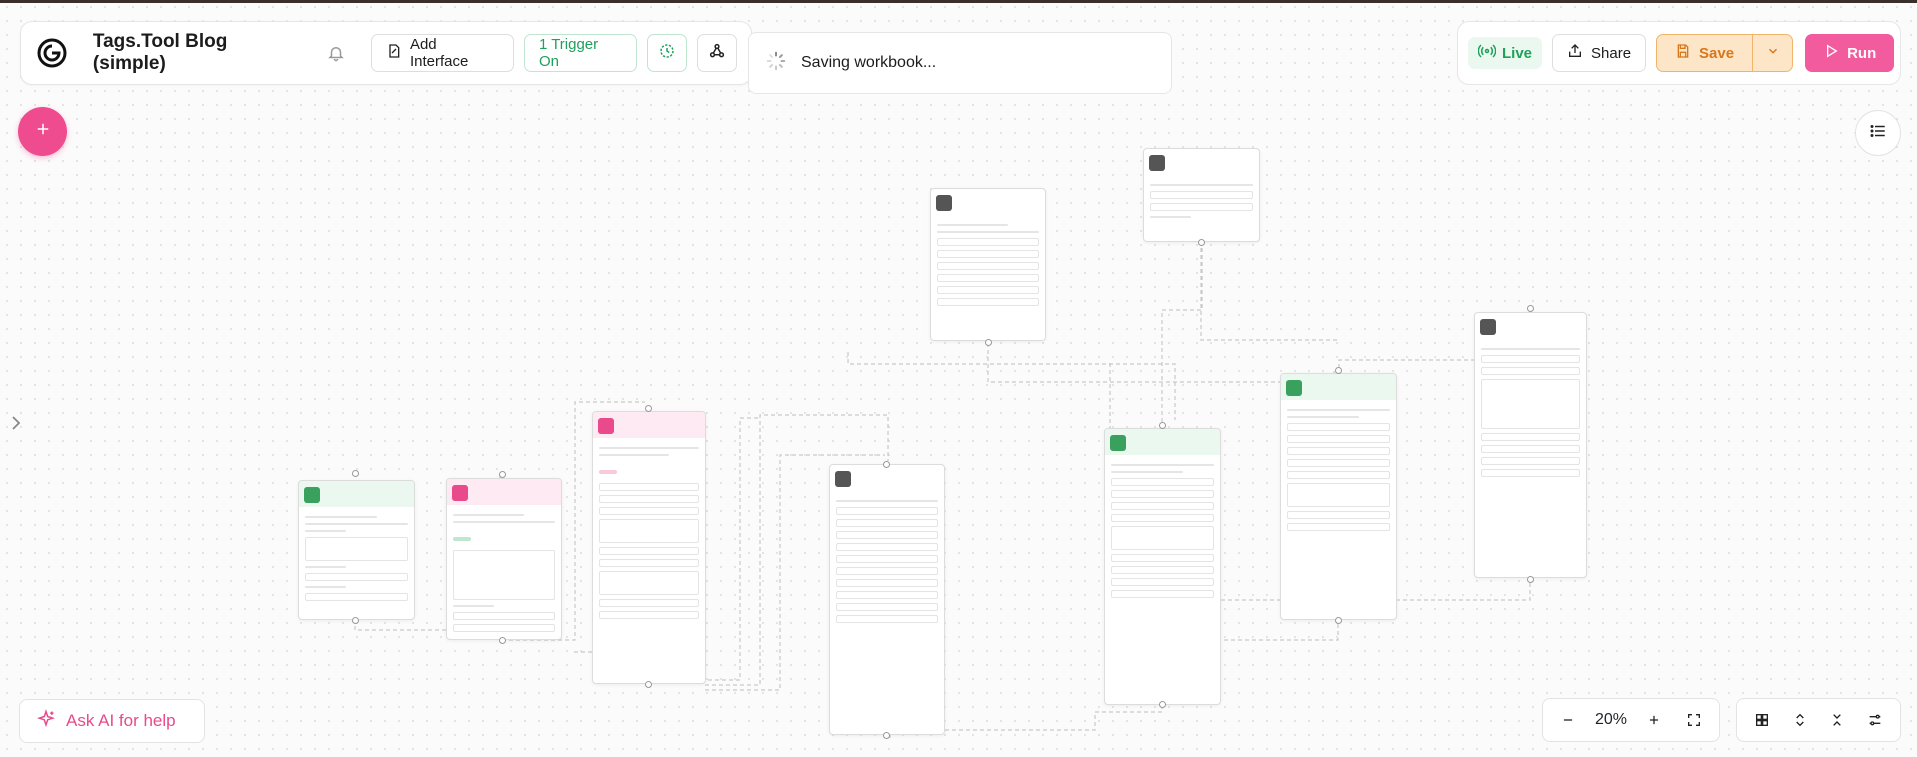 The width and height of the screenshot is (1917, 757). Describe the element at coordinates (1162, 566) in the screenshot. I see `node-google-sheets-updater` at that location.